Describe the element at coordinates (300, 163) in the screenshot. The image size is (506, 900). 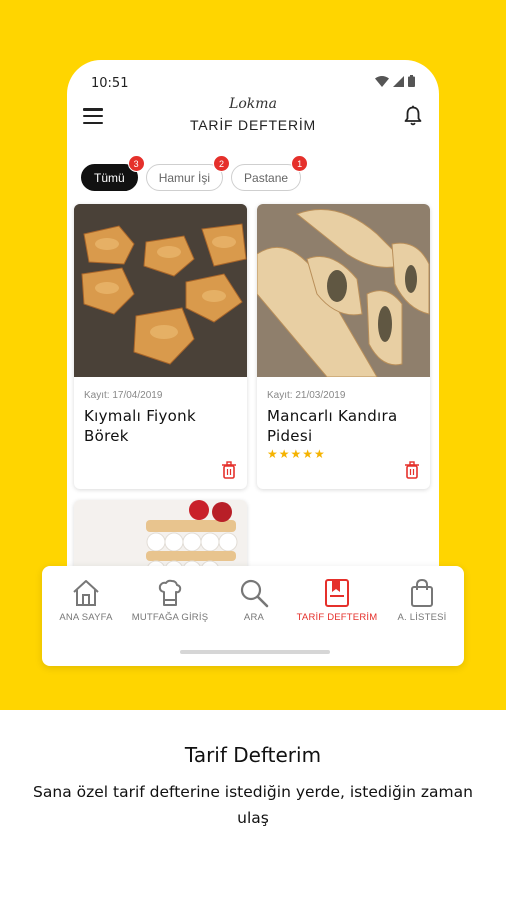
I see `filter-count-badge: 1` at that location.